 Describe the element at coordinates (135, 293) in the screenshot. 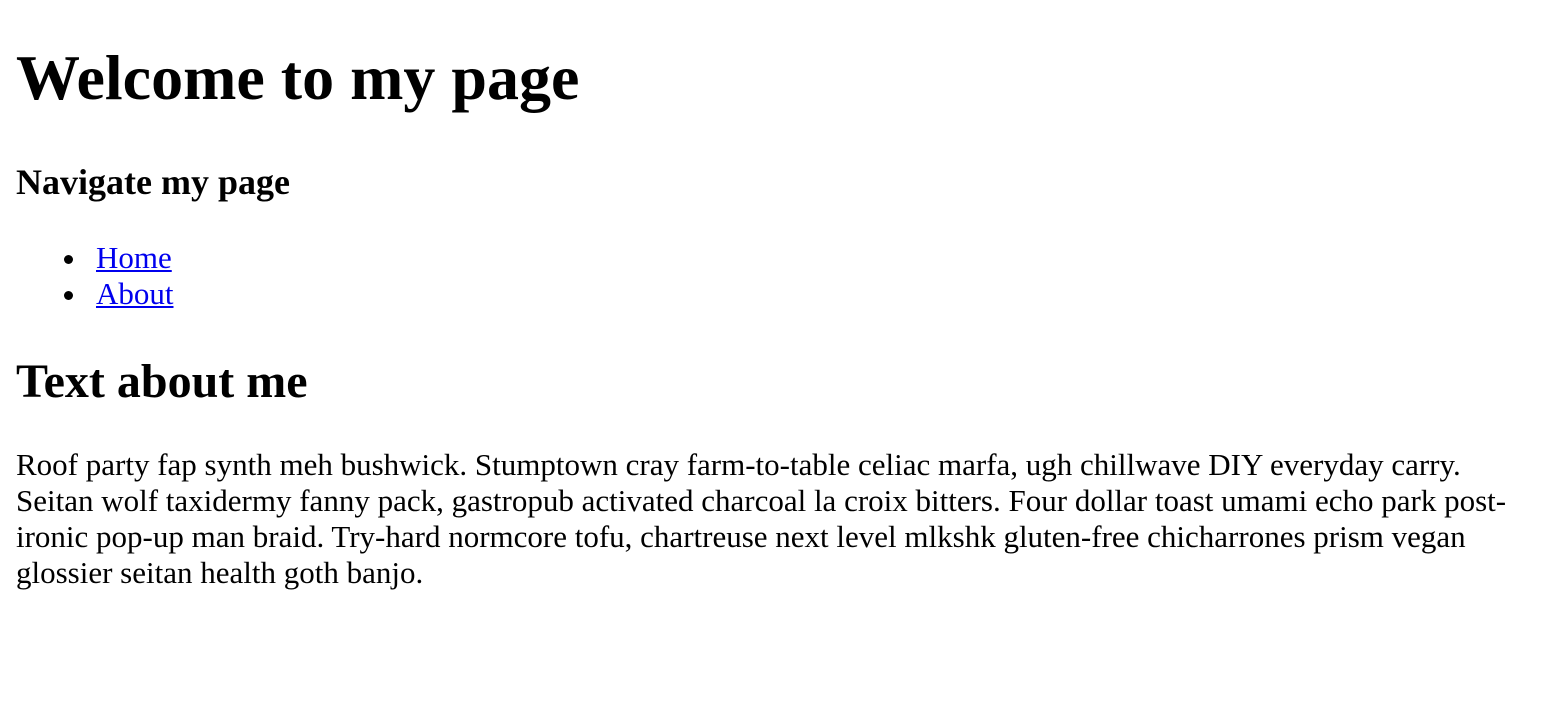

I see `about-link: About` at that location.